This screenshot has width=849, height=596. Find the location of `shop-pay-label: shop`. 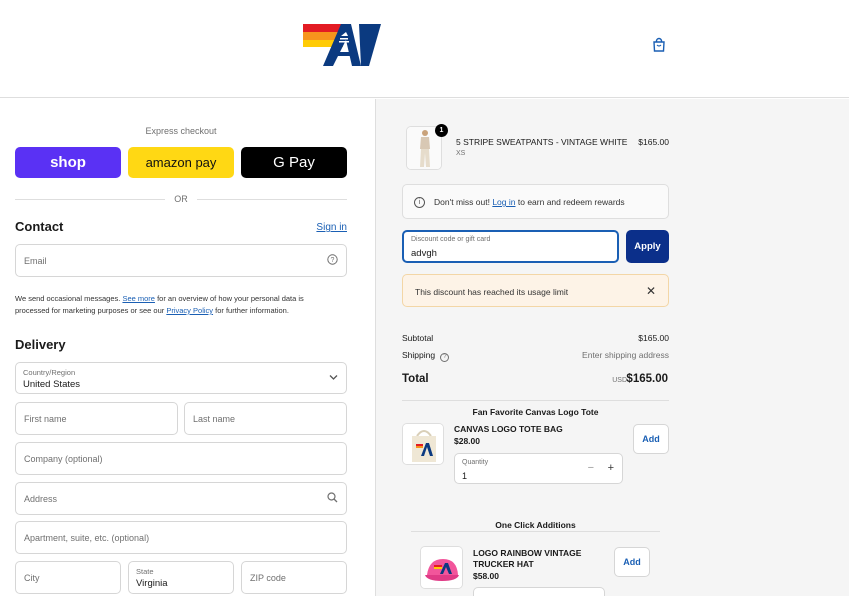

shop-pay-label: shop is located at coordinates (68, 162).